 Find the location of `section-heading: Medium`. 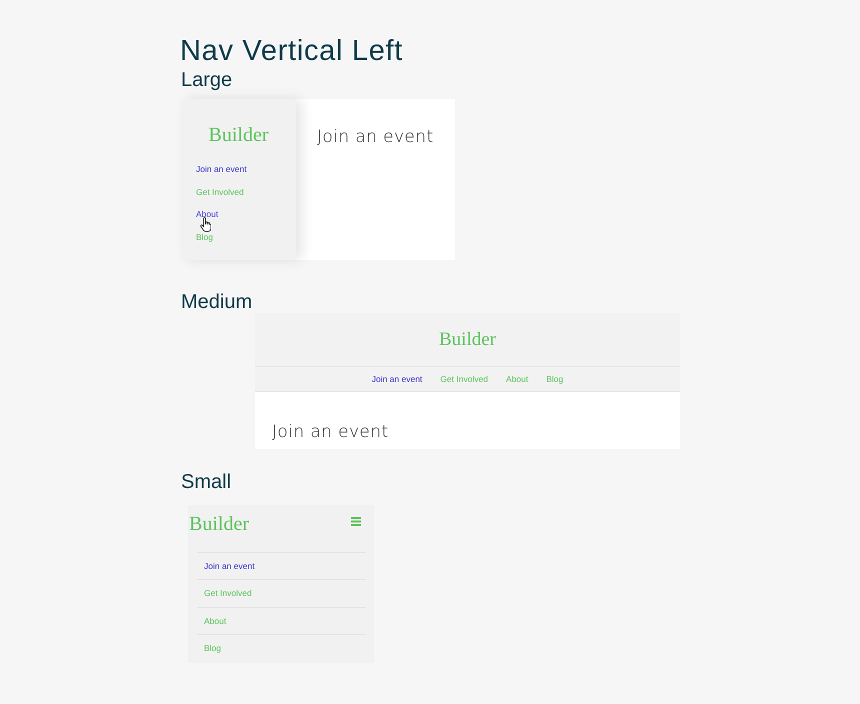

section-heading: Medium is located at coordinates (216, 302).